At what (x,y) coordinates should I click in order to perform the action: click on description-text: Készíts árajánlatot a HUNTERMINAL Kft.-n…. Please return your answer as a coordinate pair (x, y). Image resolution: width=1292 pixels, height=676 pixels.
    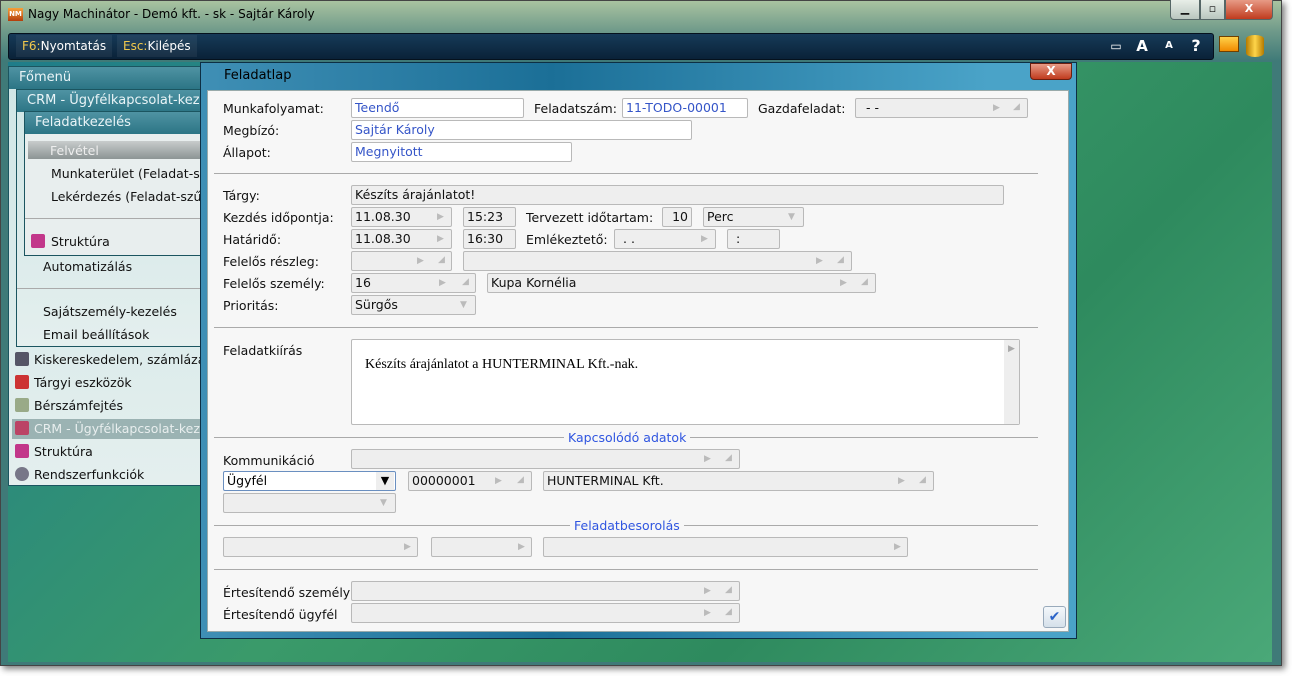
    Looking at the image, I should click on (502, 364).